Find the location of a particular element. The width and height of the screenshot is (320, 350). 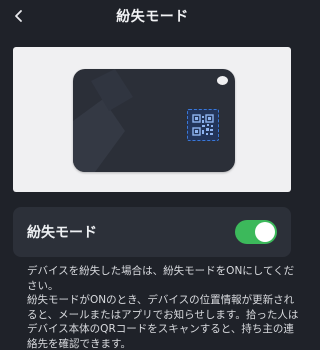

tag-hole is located at coordinates (222, 80).